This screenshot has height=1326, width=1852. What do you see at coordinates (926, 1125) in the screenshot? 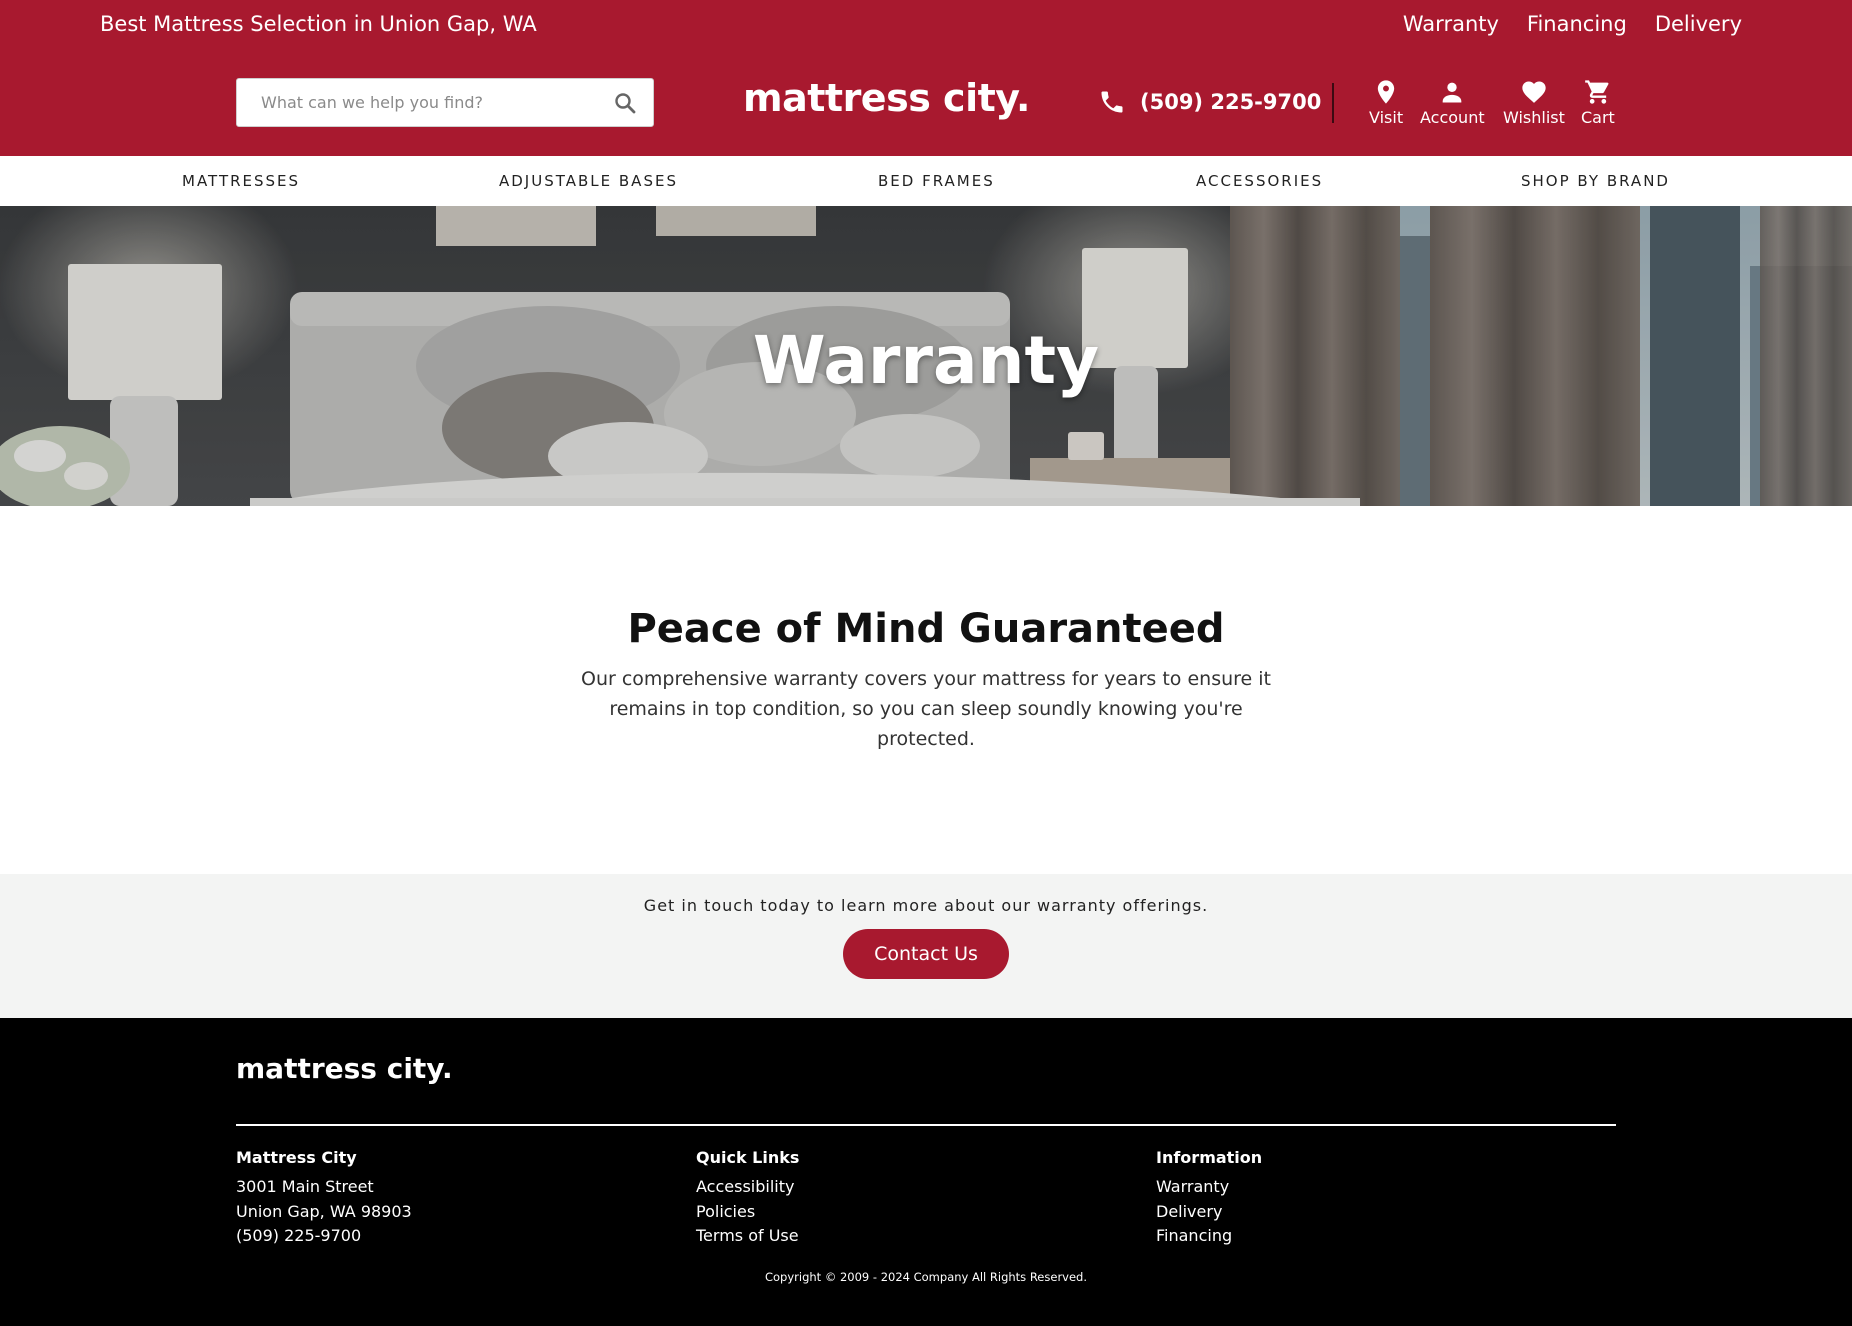
I see `footer-divider` at bounding box center [926, 1125].